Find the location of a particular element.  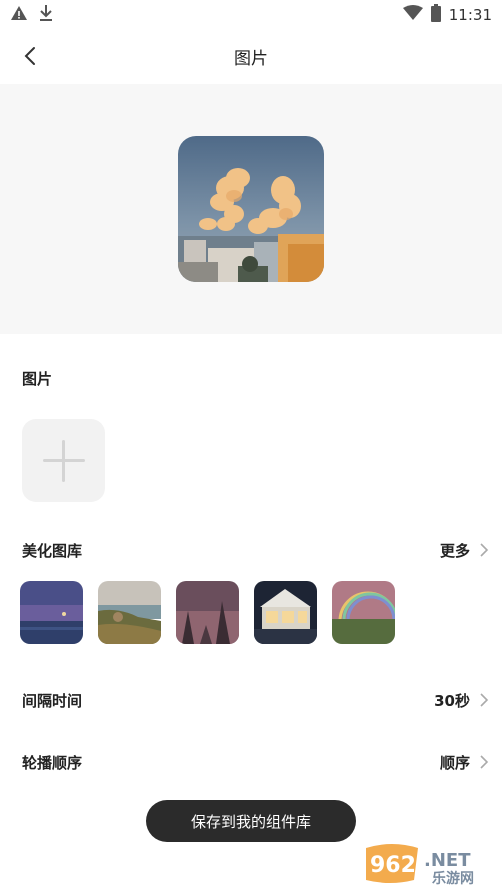

watermark-logo: 962 .NET 乐游网 is located at coordinates (429, 864).